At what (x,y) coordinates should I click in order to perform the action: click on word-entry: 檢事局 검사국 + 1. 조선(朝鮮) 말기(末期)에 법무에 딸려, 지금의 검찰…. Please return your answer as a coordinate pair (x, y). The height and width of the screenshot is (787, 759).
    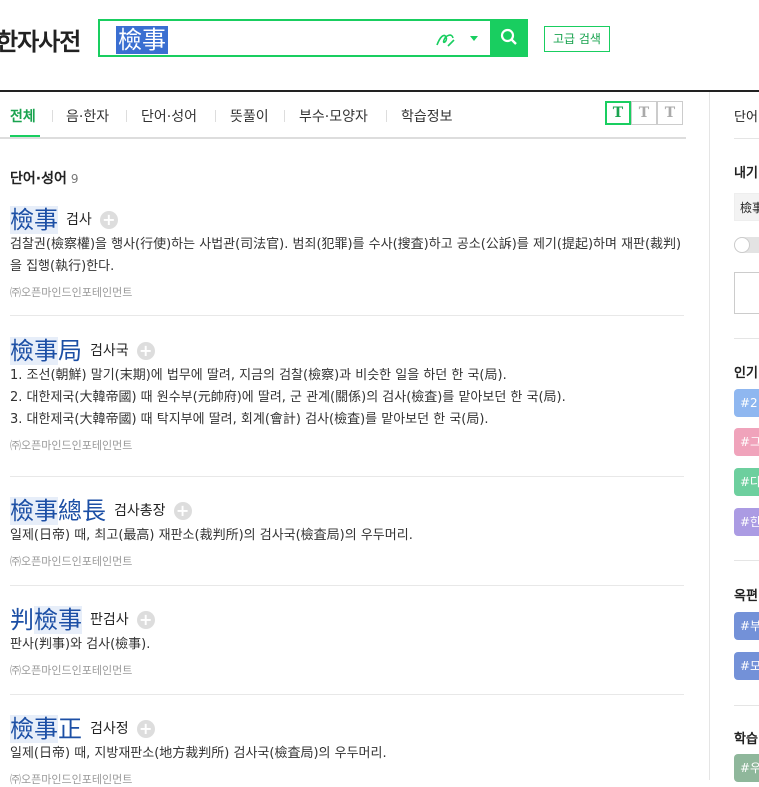
    Looking at the image, I should click on (347, 392).